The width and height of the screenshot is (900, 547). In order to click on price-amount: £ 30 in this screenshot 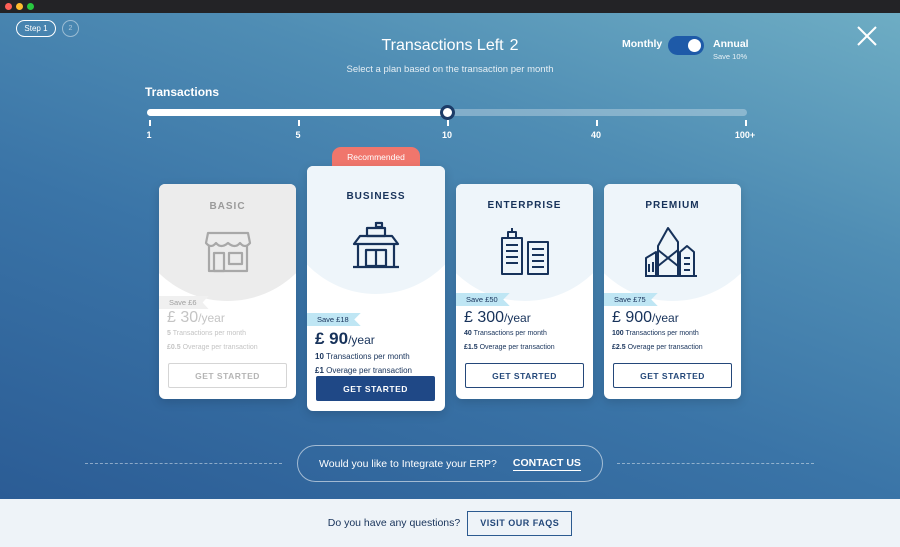, I will do `click(183, 317)`.